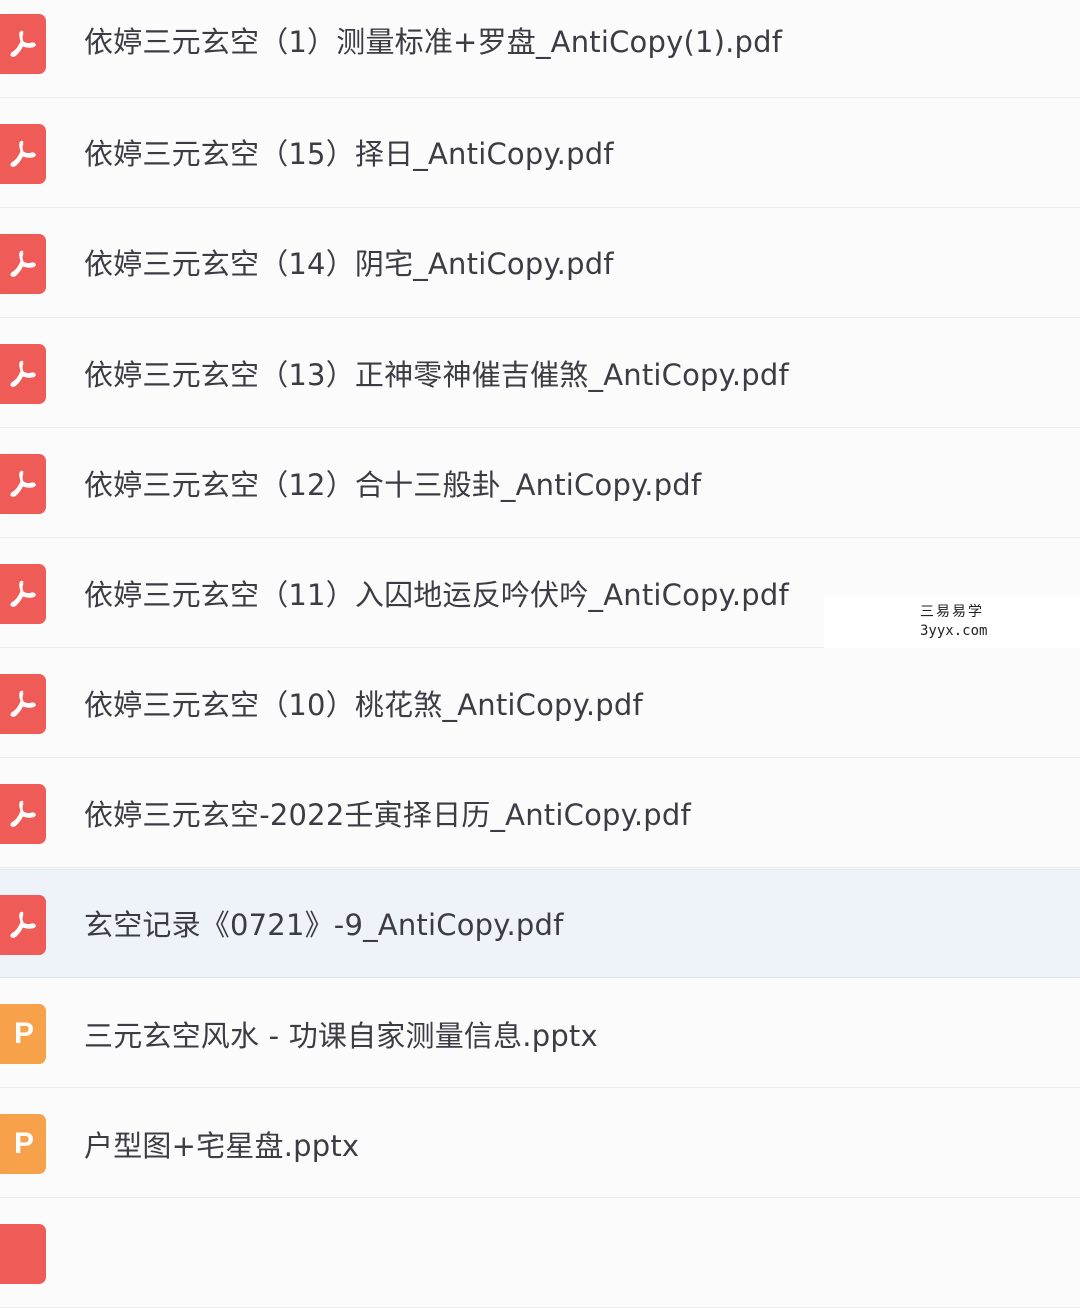 This screenshot has width=1080, height=1308. What do you see at coordinates (433, 42) in the screenshot?
I see `file-name: 依婷三元玄空（1）测量标准+罗盘_AntiCopy(1).pdf` at bounding box center [433, 42].